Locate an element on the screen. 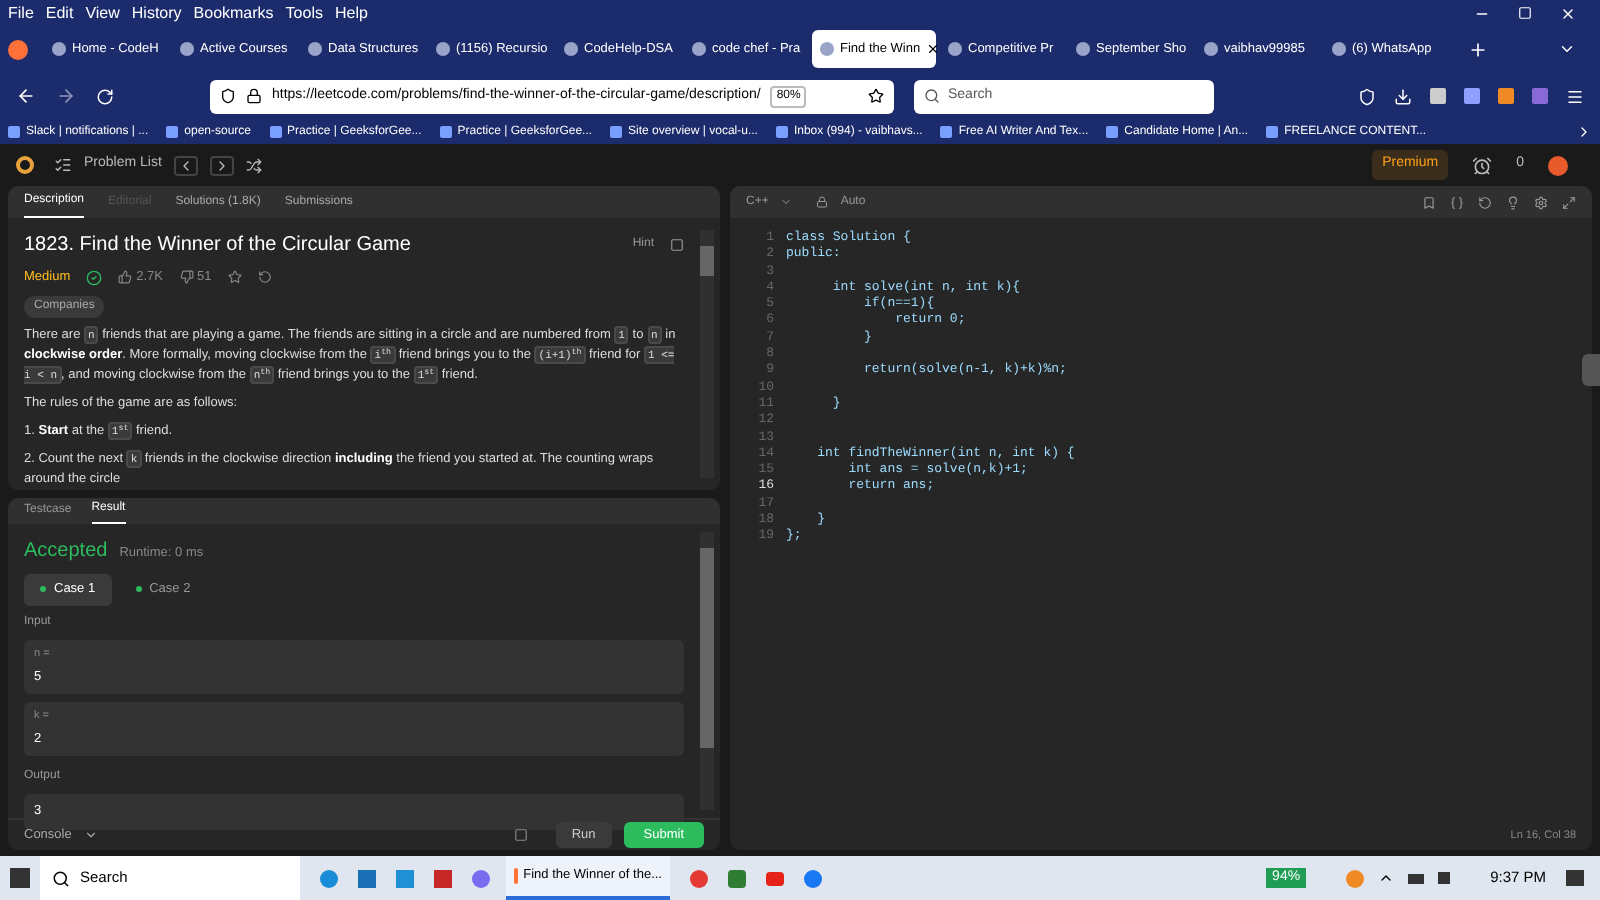  tab-list-icon is located at coordinates (1567, 49).